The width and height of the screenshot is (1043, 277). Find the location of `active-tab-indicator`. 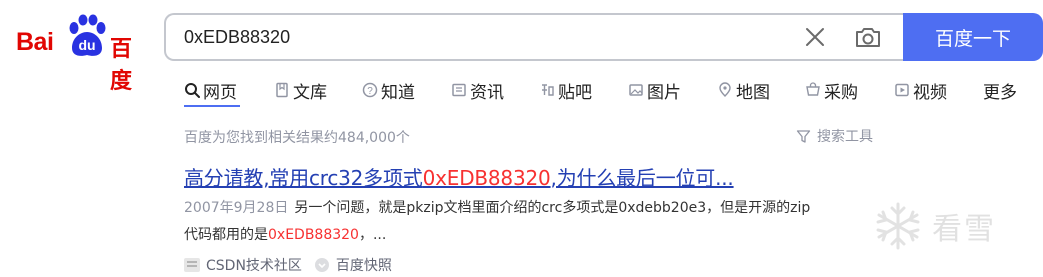

active-tab-indicator is located at coordinates (212, 106).